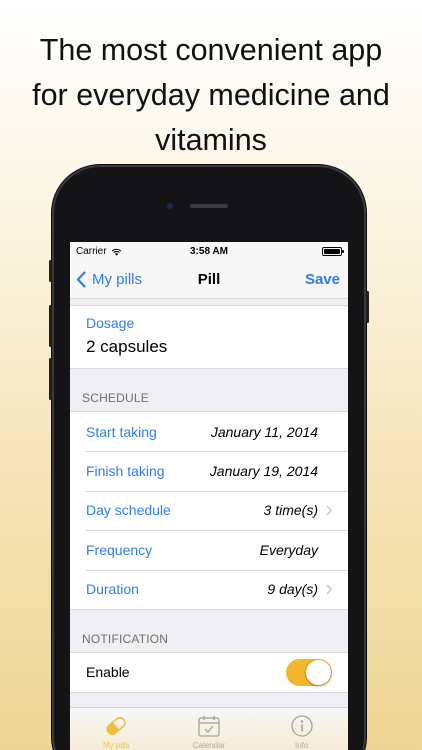 The height and width of the screenshot is (750, 422). I want to click on chevron-left-icon, so click(81, 279).